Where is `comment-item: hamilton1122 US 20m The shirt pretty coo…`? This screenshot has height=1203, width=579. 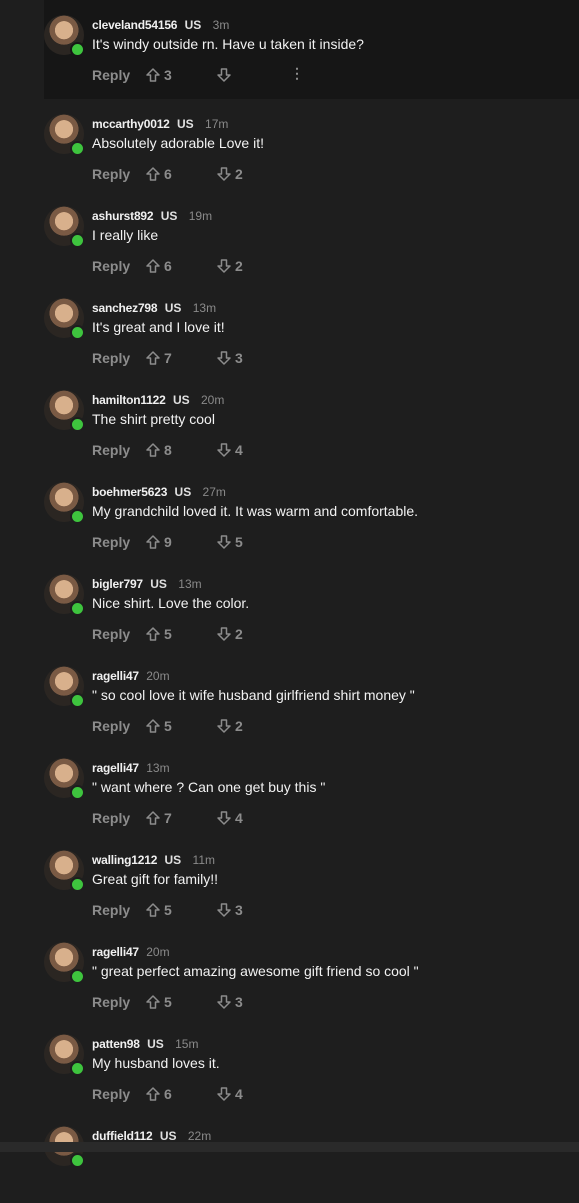
comment-item: hamilton1122 US 20m The shirt pretty coo… is located at coordinates (289, 421).